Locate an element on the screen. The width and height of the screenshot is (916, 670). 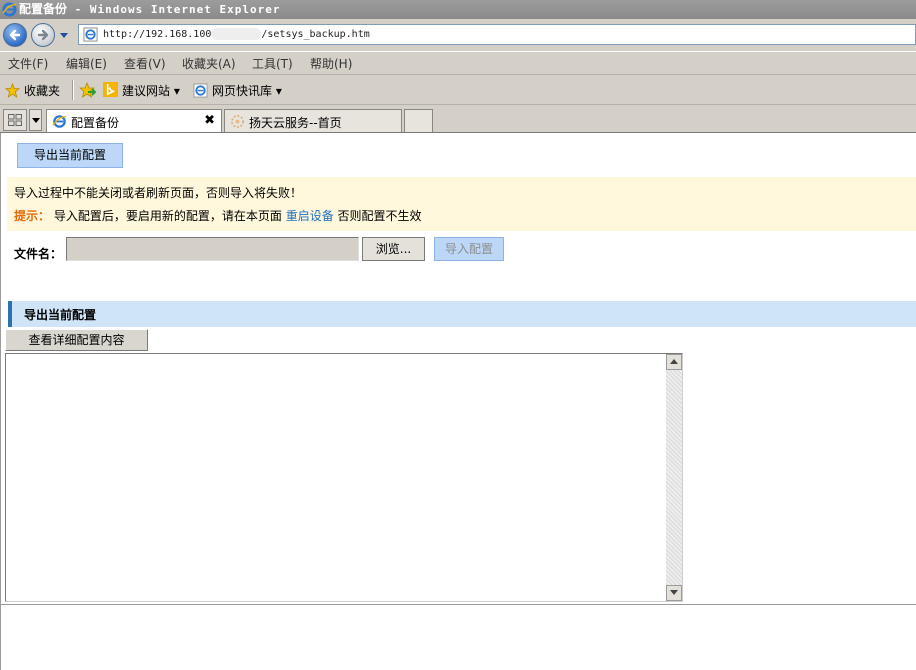
favorites-star-icon is located at coordinates (12, 90).